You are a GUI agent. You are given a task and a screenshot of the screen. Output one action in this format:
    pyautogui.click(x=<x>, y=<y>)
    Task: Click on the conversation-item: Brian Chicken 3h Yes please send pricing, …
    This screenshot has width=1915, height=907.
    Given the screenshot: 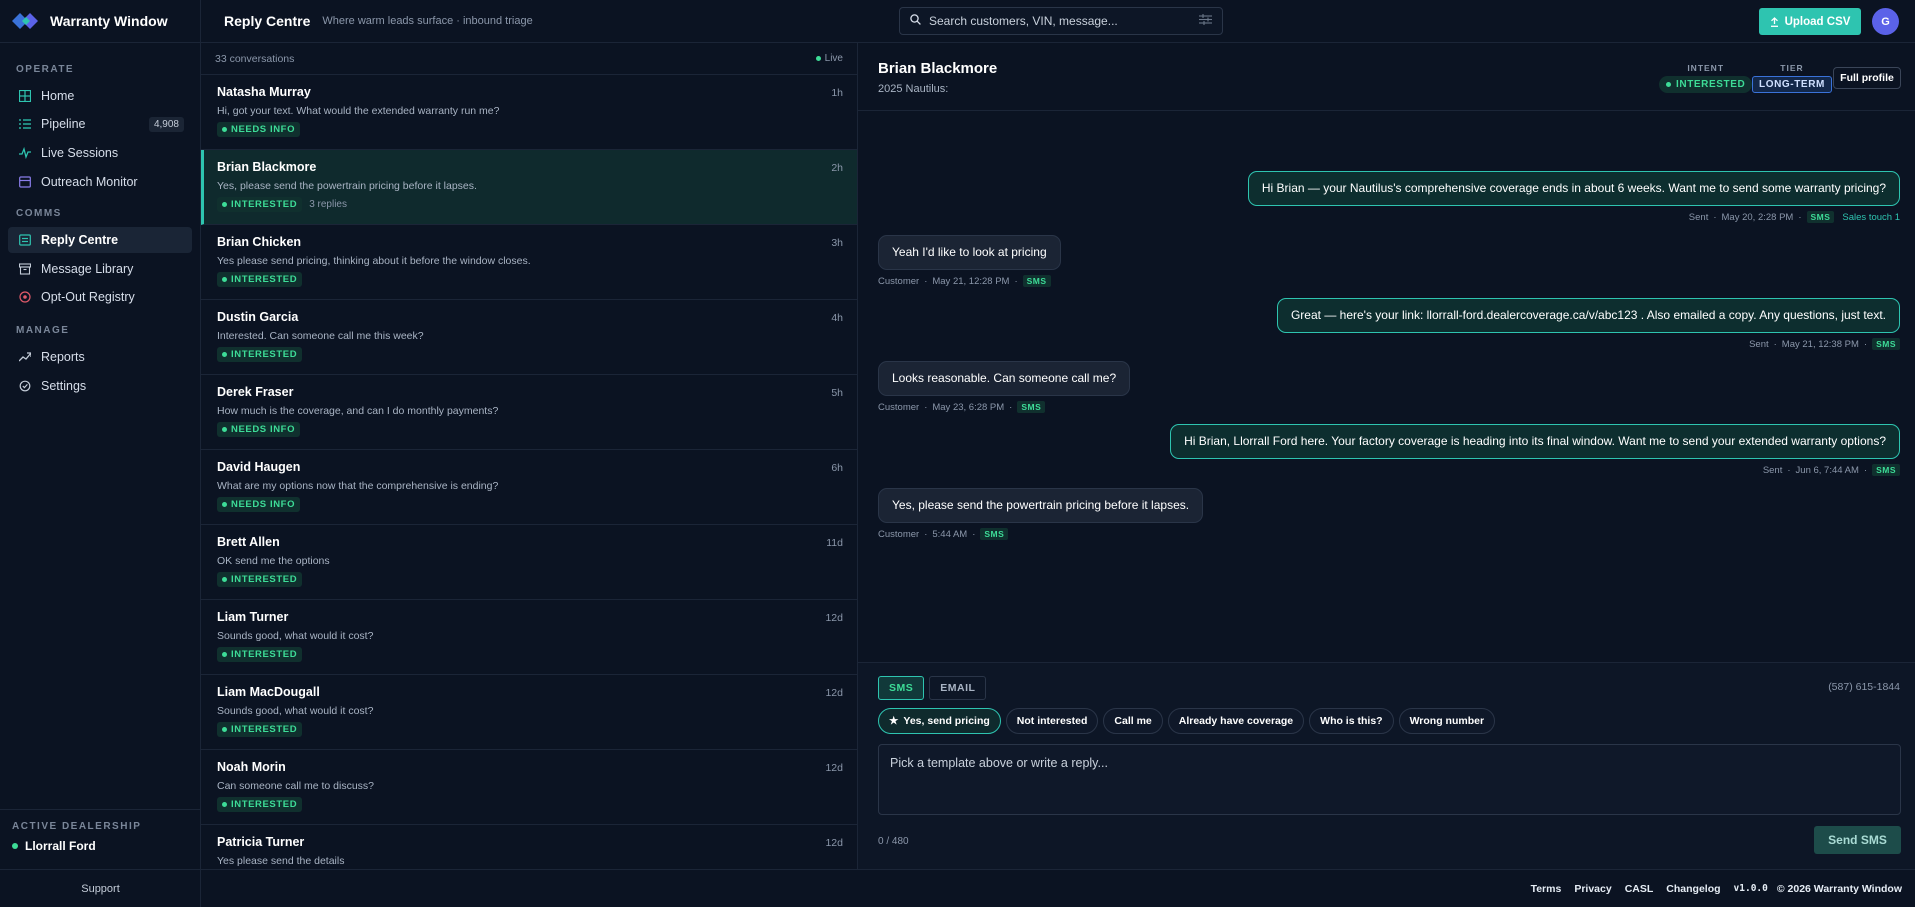 What is the action you would take?
    pyautogui.click(x=529, y=262)
    